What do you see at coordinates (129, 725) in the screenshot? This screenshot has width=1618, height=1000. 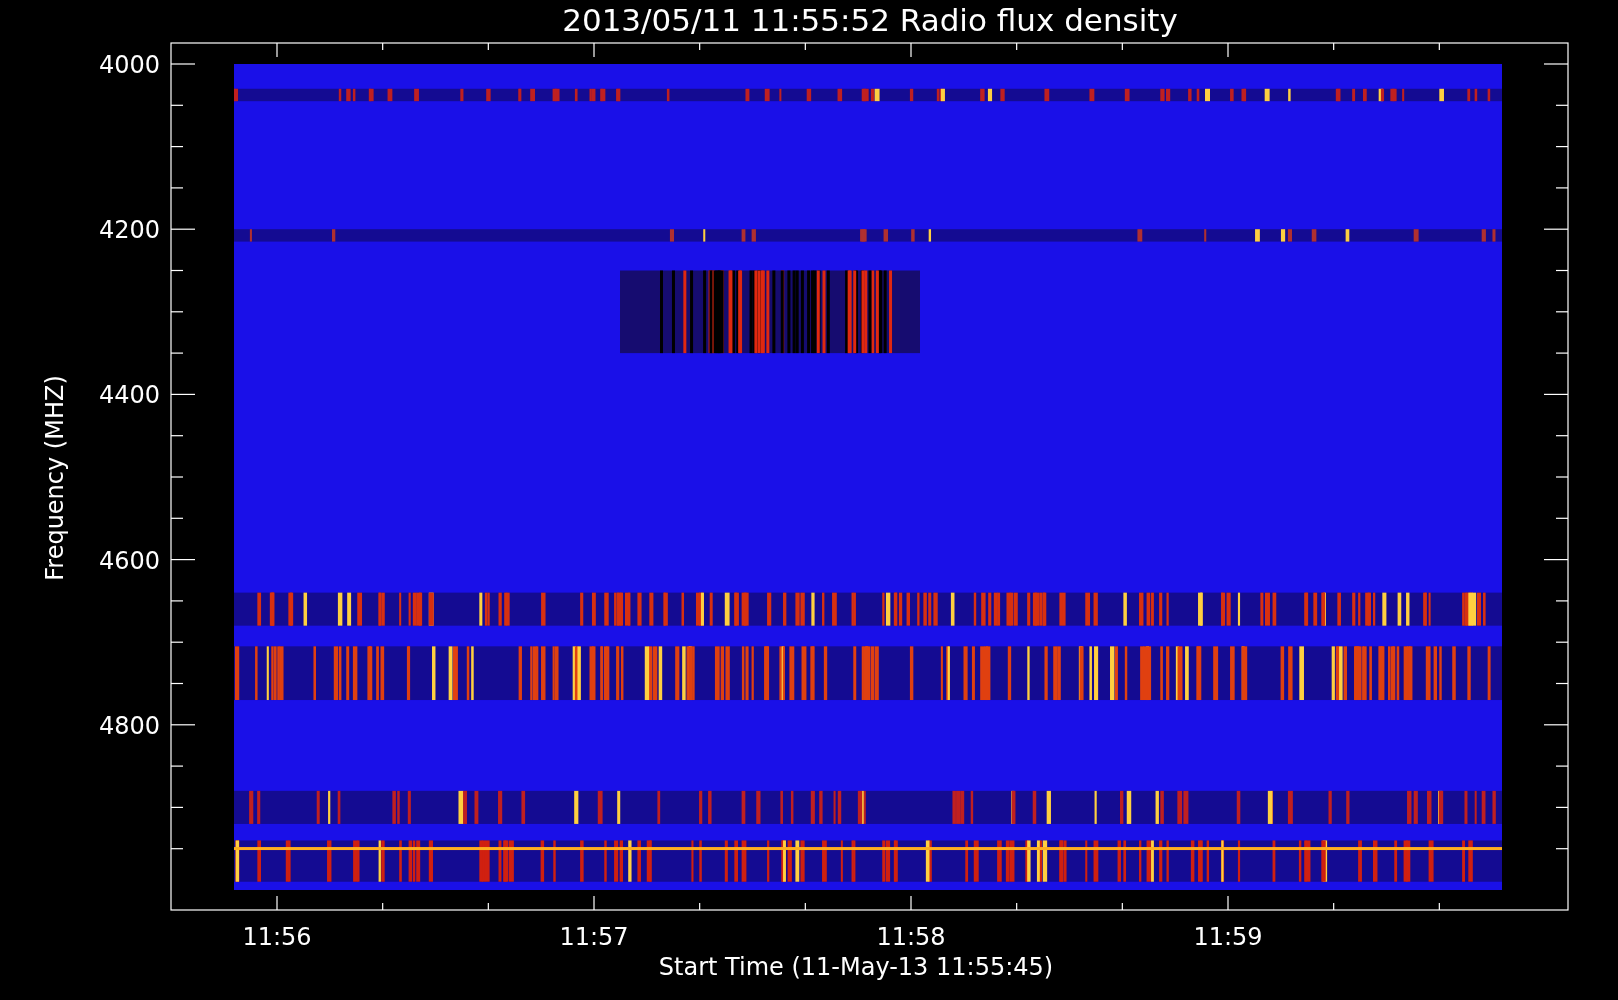 I see `axis-tick-label: 4800` at bounding box center [129, 725].